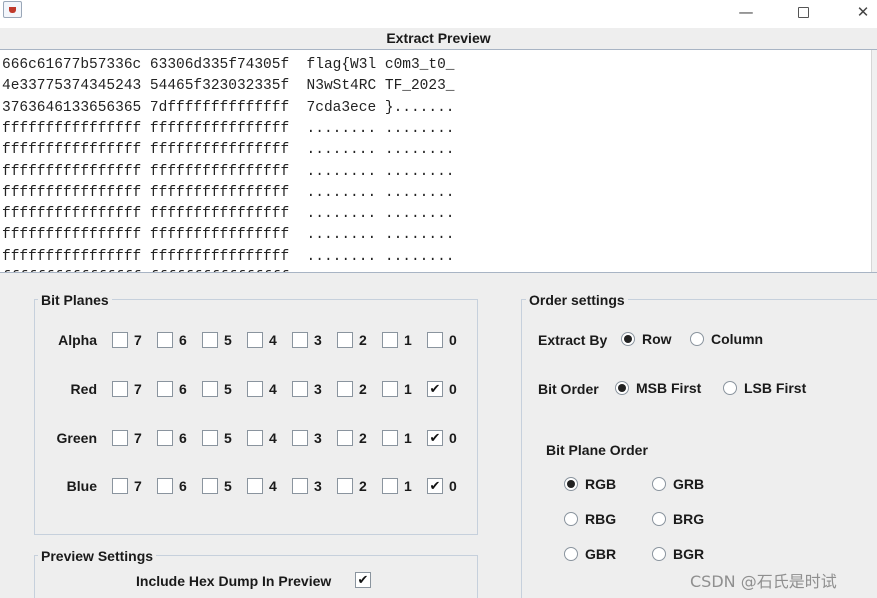 The height and width of the screenshot is (598, 877). I want to click on close-button: ✕, so click(858, 12).